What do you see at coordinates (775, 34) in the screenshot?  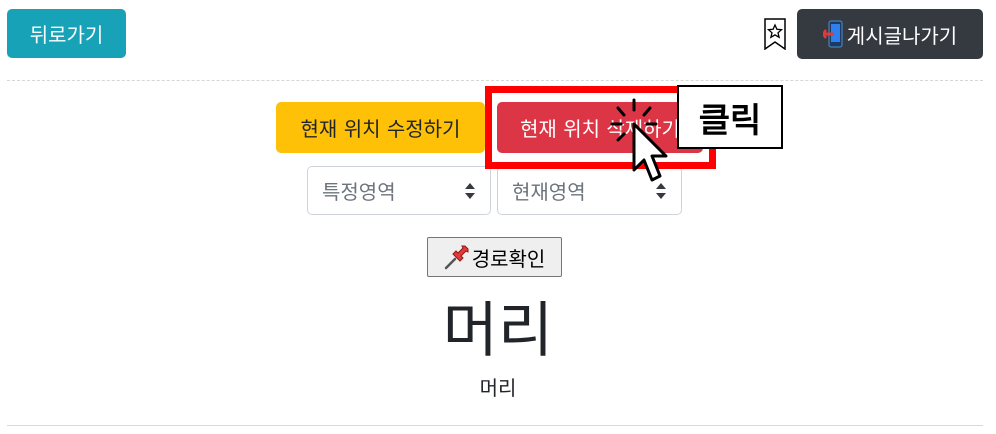 I see `bookmark-star-icon` at bounding box center [775, 34].